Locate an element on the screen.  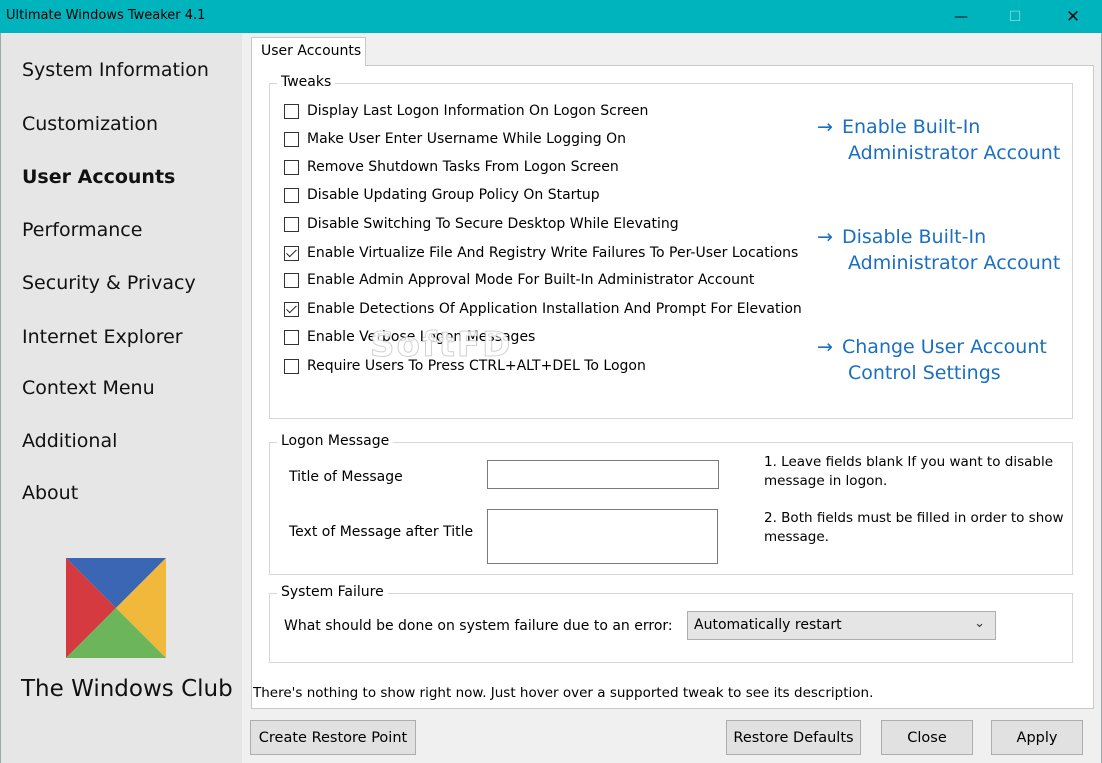
chevron-down-icon: ⌄ is located at coordinates (979, 623).